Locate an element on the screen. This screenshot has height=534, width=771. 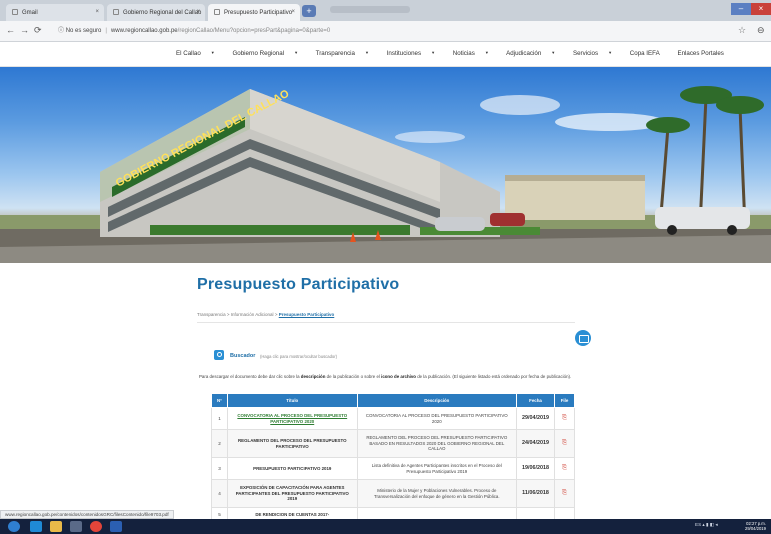
minimize-icon: – is located at coordinates (741, 9).